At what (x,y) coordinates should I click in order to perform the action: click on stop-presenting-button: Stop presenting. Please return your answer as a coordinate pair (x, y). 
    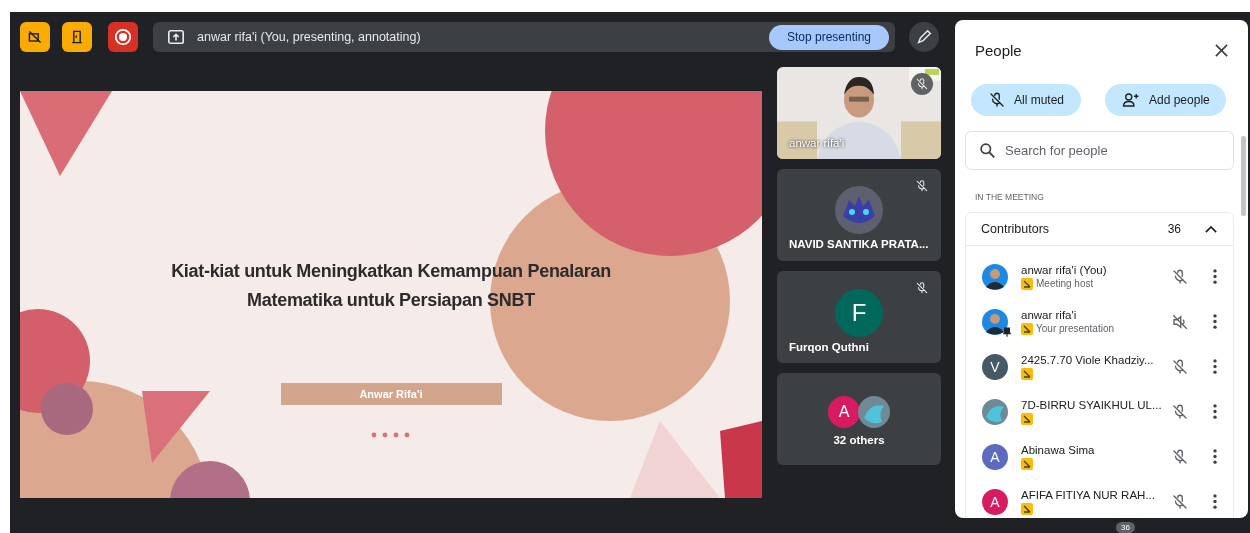
    Looking at the image, I should click on (828, 37).